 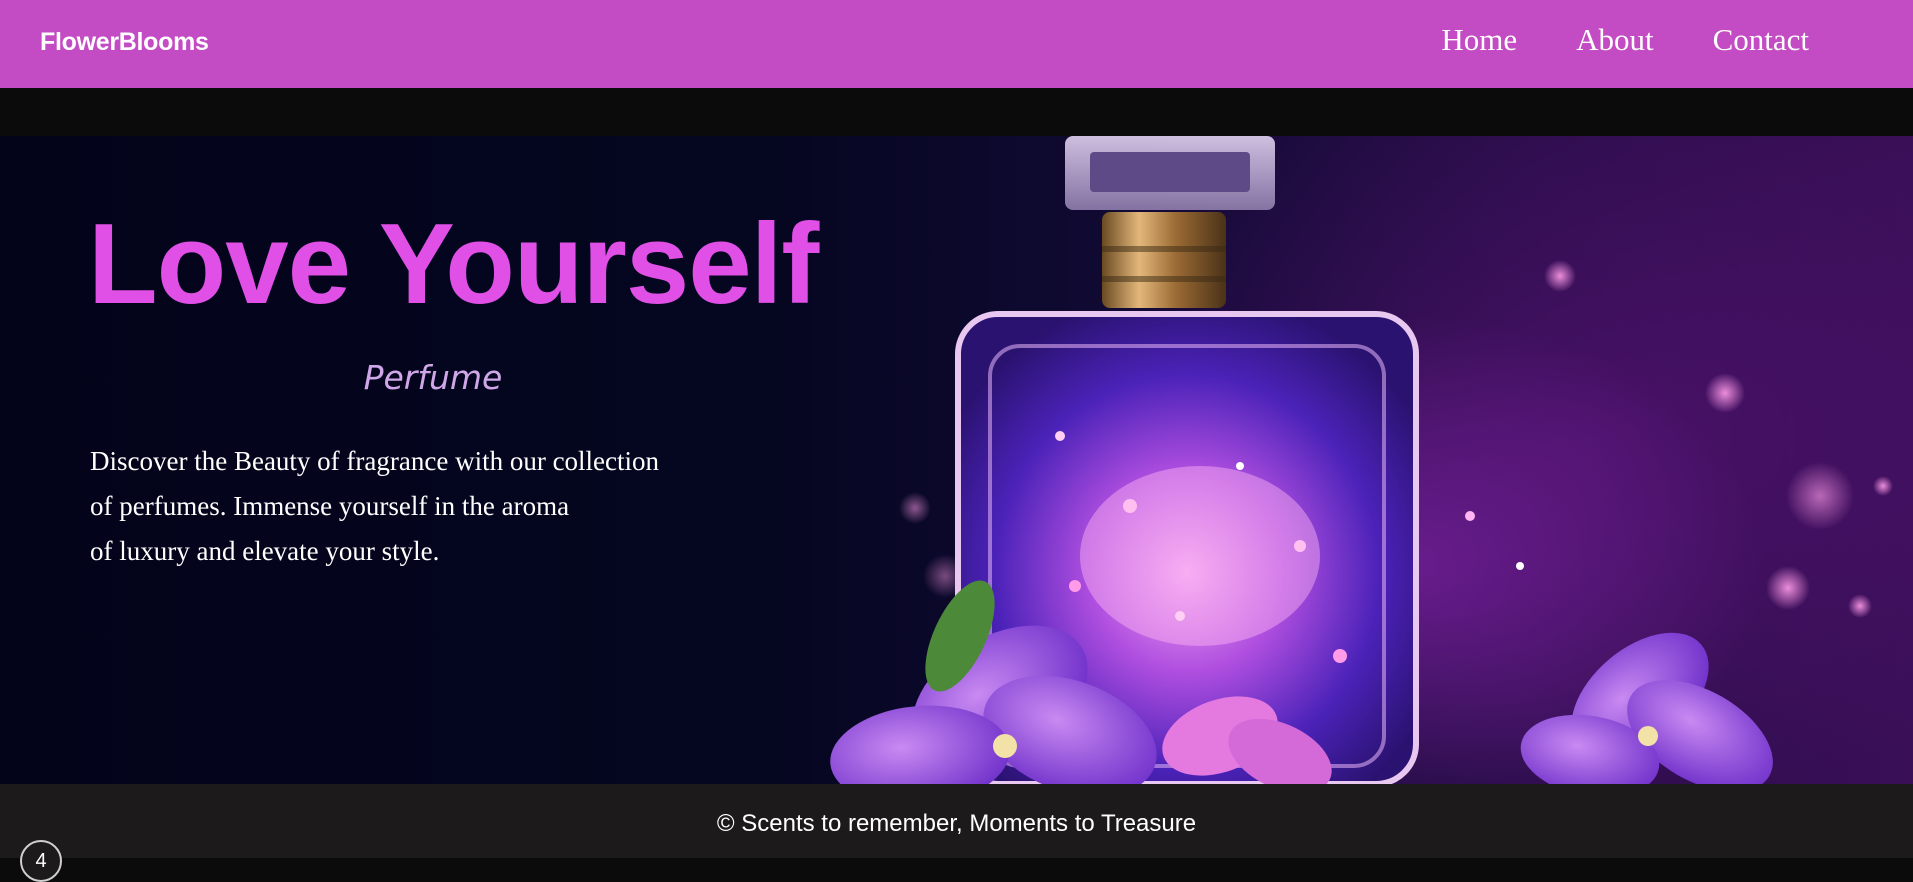 What do you see at coordinates (265, 551) in the screenshot?
I see `hero-description-line: of luxury and elevate your style.` at bounding box center [265, 551].